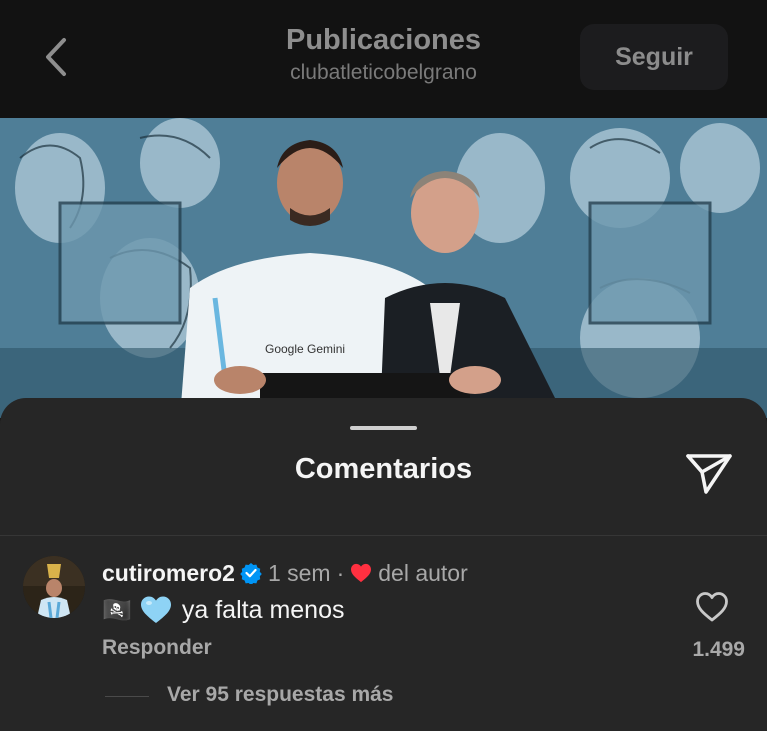 The image size is (767, 731). I want to click on comment-username: cutiromero2, so click(168, 573).